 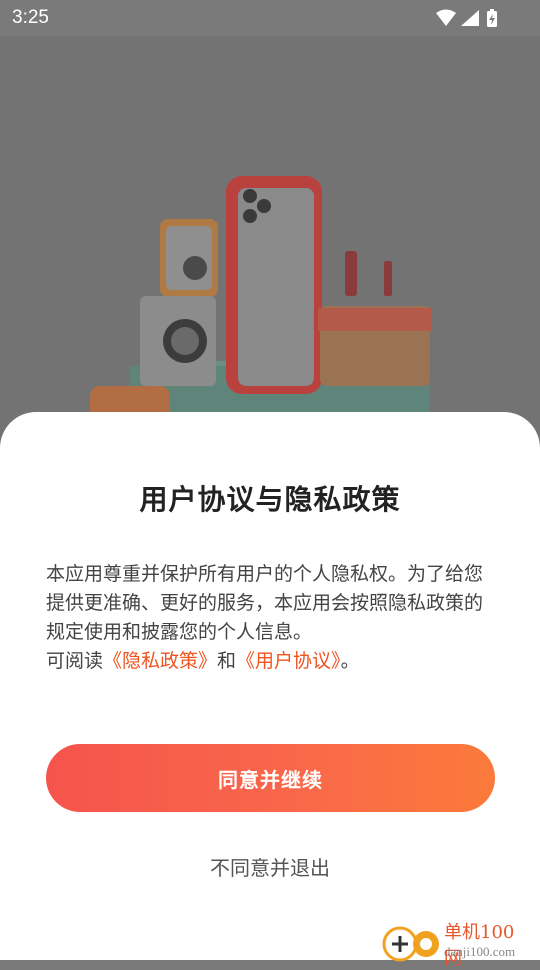 What do you see at coordinates (350, 661) in the screenshot?
I see `end-period: 。` at bounding box center [350, 661].